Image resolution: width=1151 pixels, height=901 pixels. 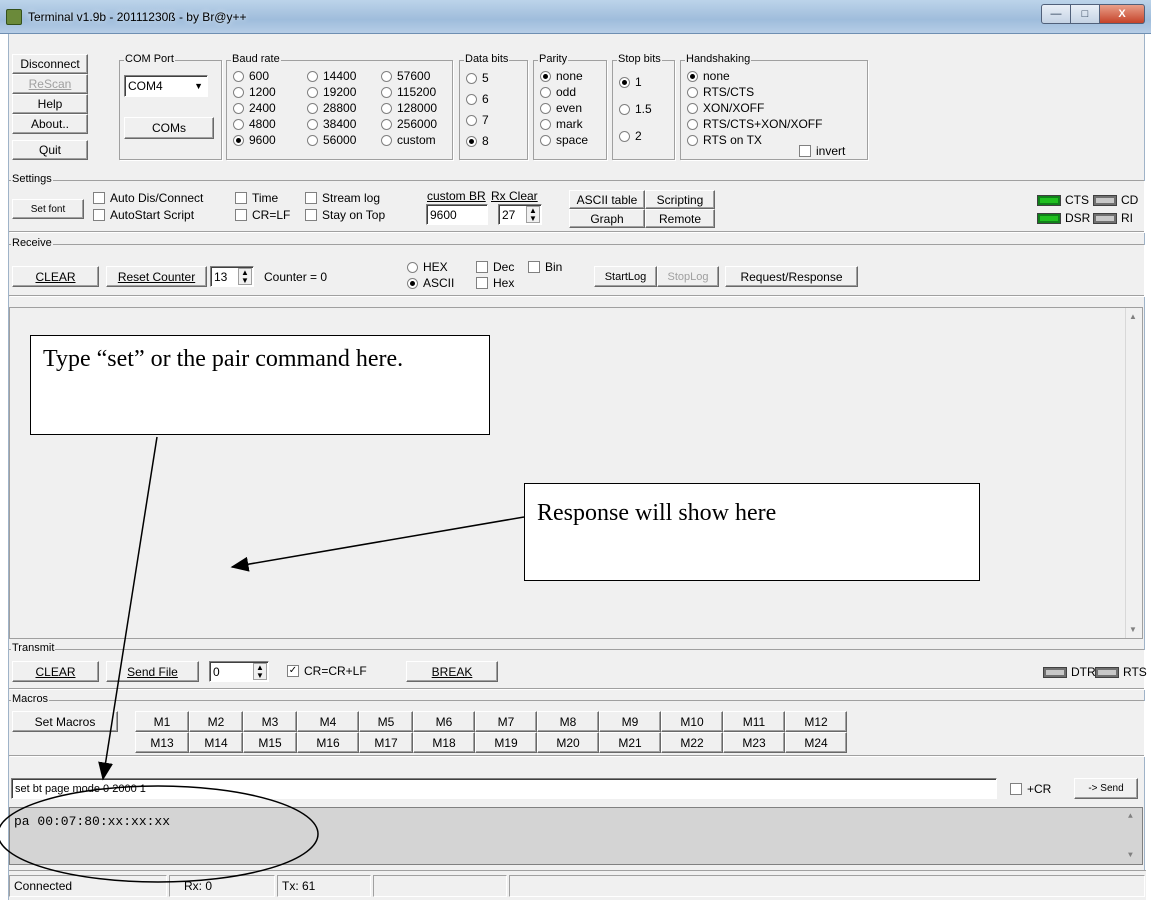 I want to click on arrow-to-receive, so click(x=377, y=544).